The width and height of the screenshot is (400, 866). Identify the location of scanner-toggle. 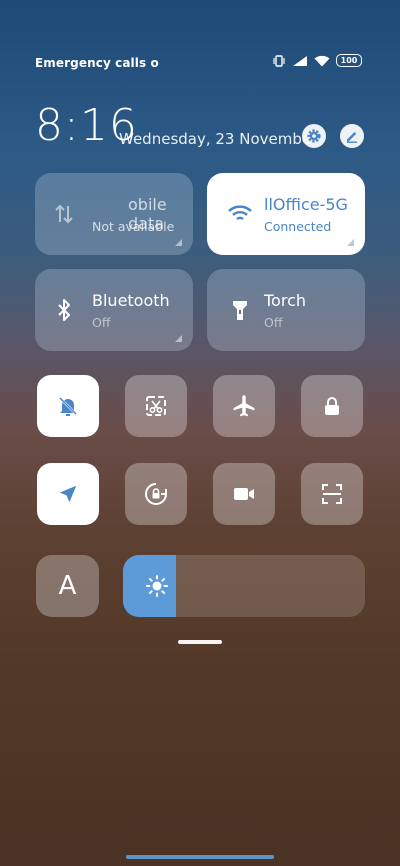
(332, 494).